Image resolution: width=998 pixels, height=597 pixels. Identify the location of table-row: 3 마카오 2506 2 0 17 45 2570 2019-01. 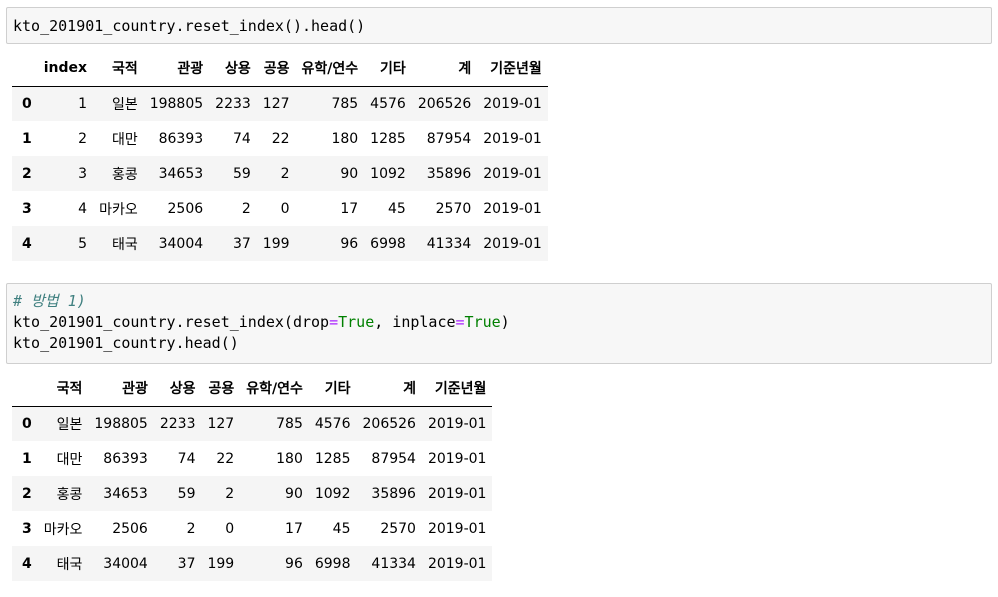
(252, 528).